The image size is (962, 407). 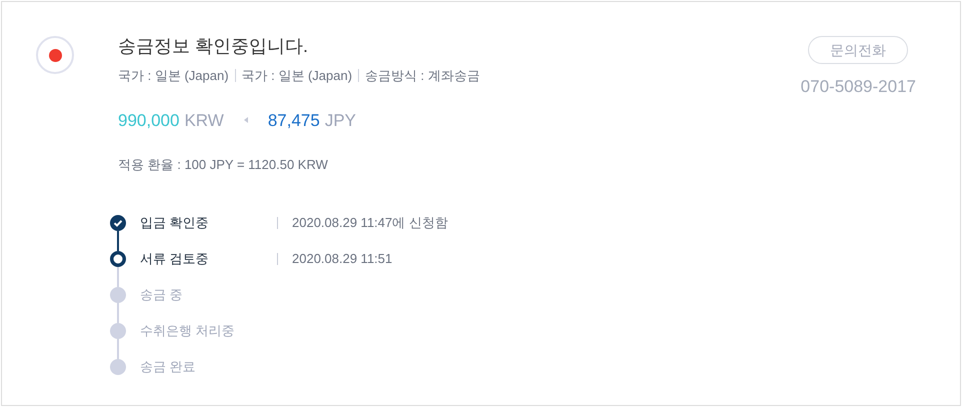 I want to click on step-date: 2020.08.29 11:47에 신청함, so click(x=370, y=223).